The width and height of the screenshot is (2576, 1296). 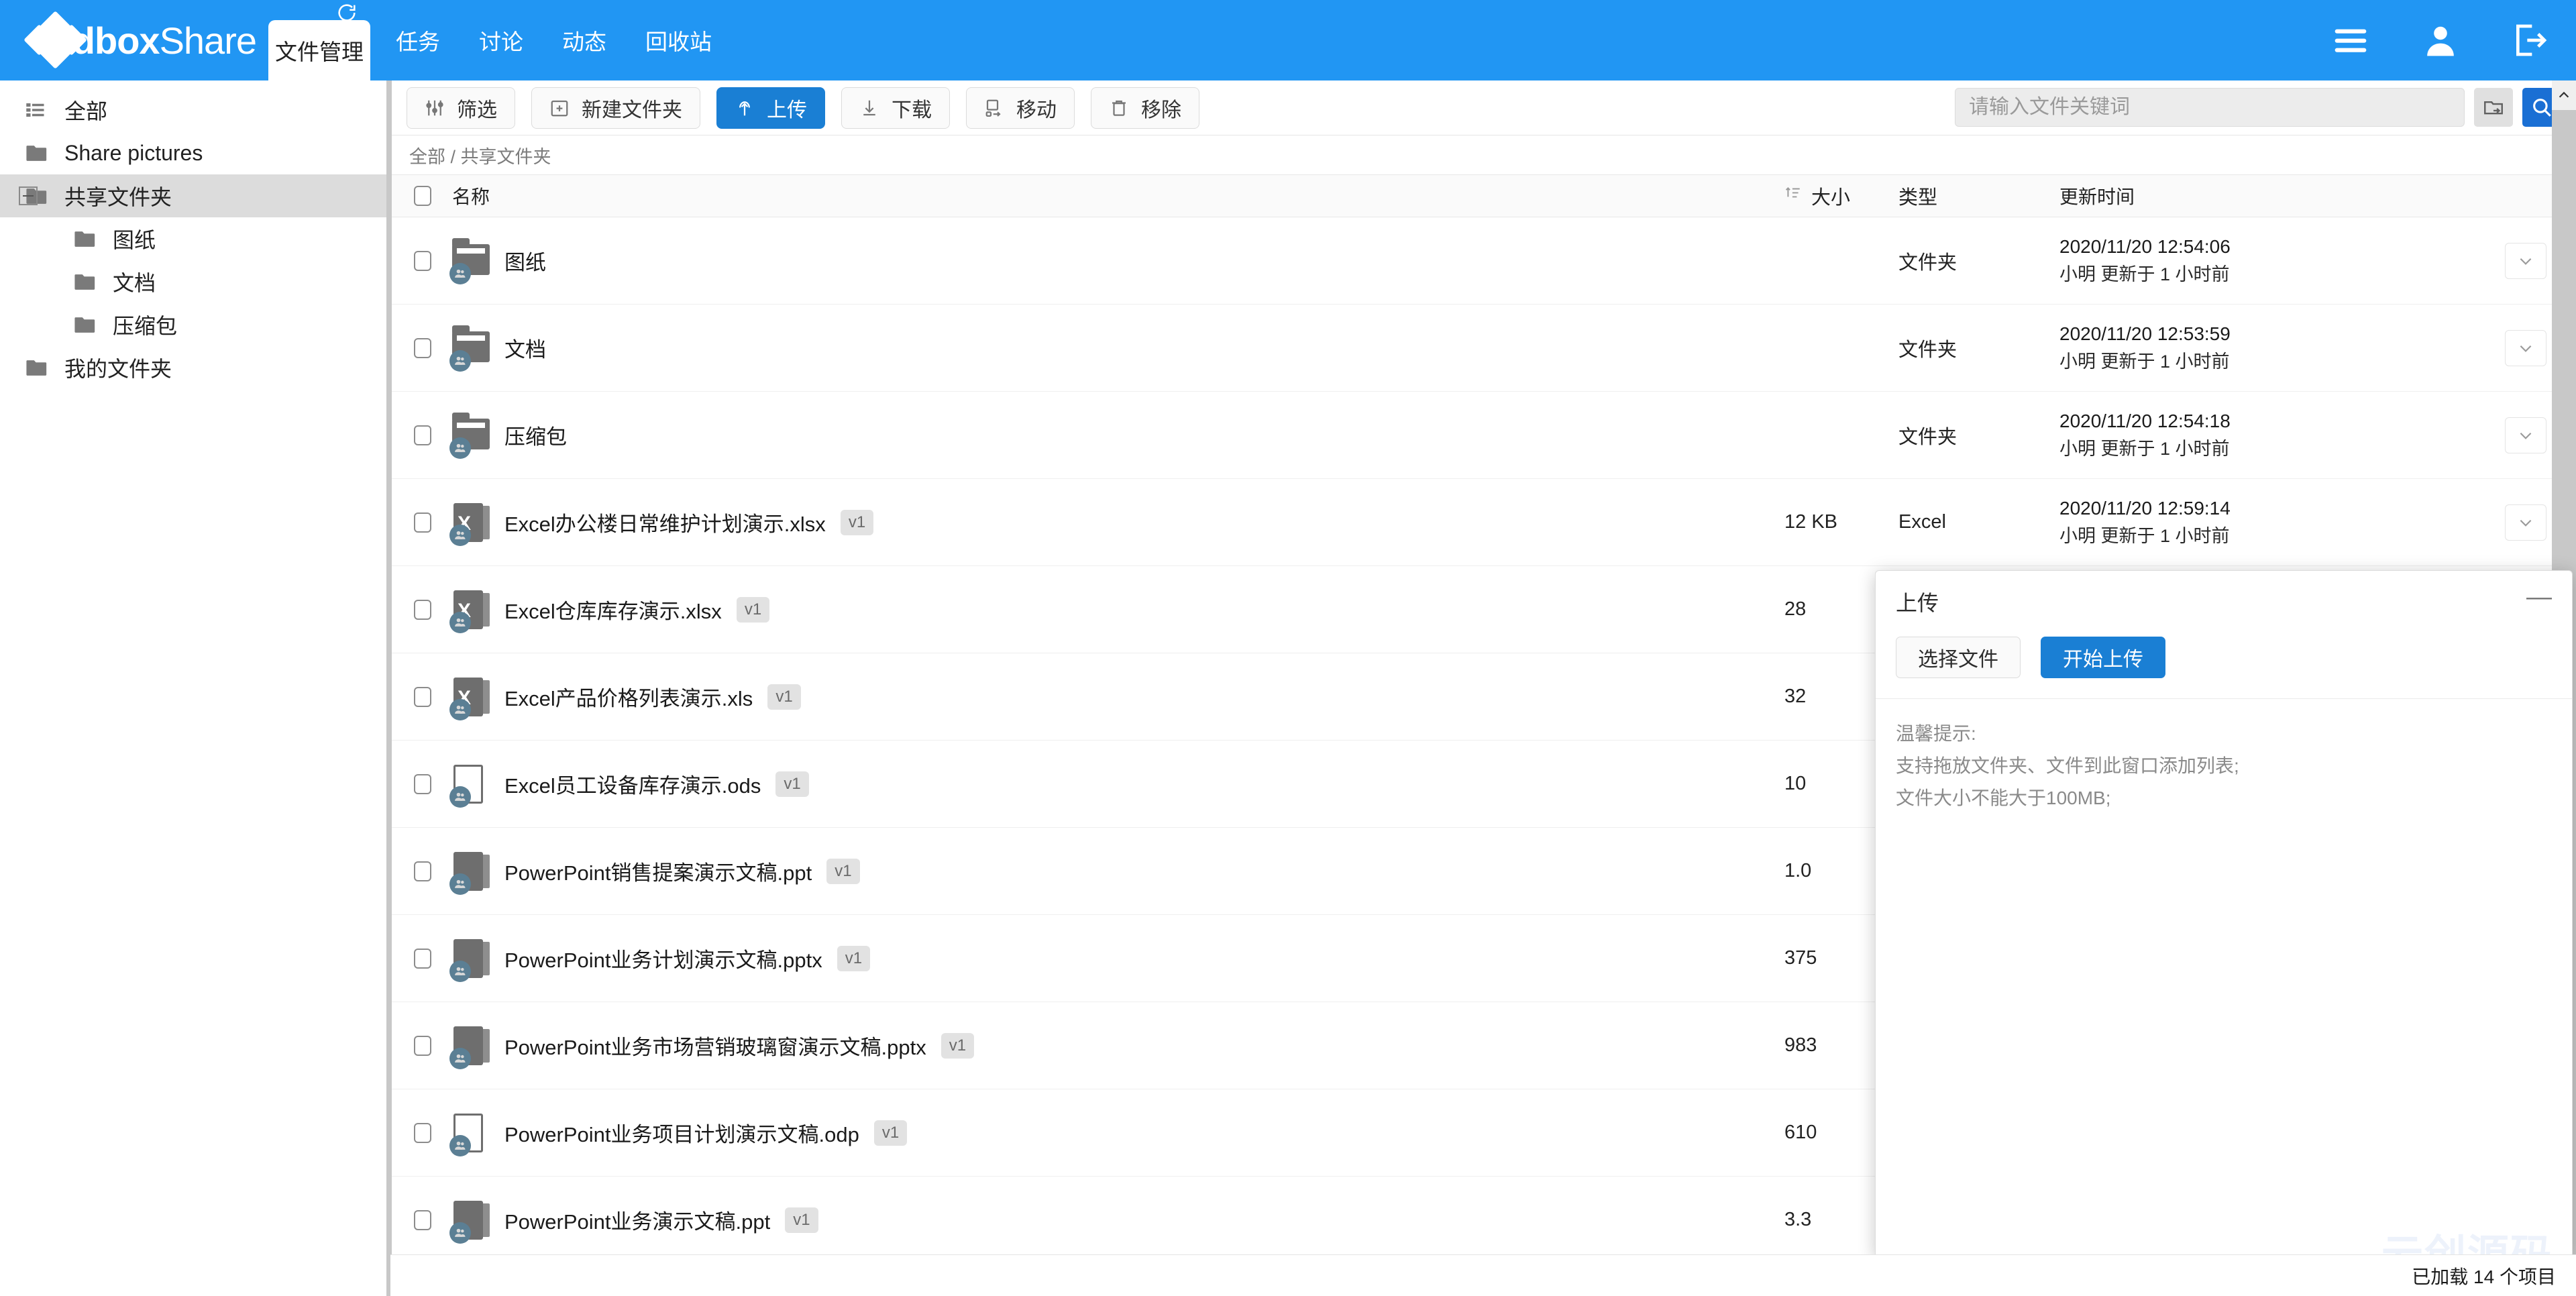 I want to click on tab-file-management: 文件管理, so click(x=319, y=50).